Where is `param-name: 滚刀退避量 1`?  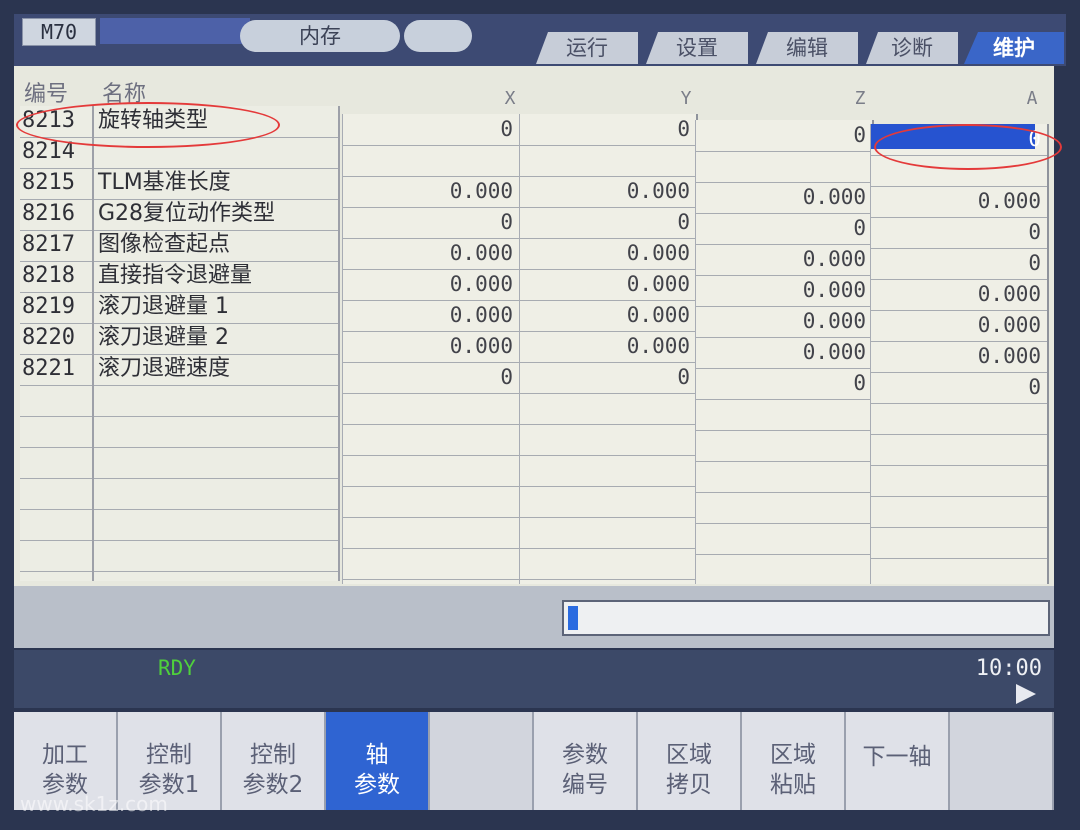
param-name: 滚刀退避量 1 is located at coordinates (163, 307).